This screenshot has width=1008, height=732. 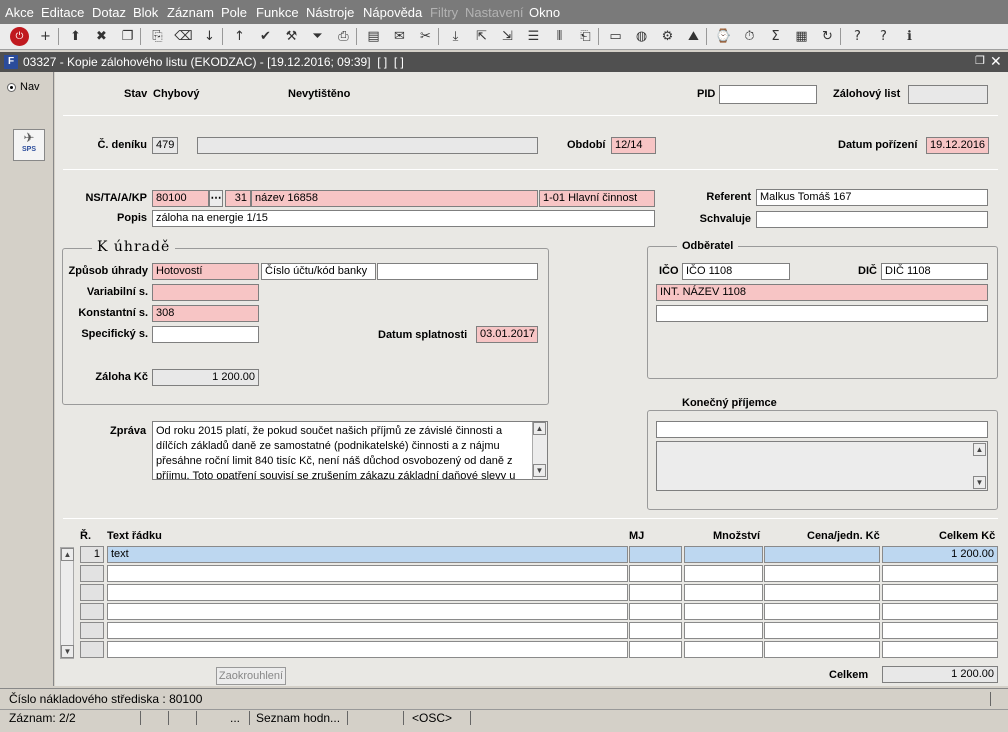 What do you see at coordinates (544, 12) in the screenshot?
I see `menu-okno: Okno` at bounding box center [544, 12].